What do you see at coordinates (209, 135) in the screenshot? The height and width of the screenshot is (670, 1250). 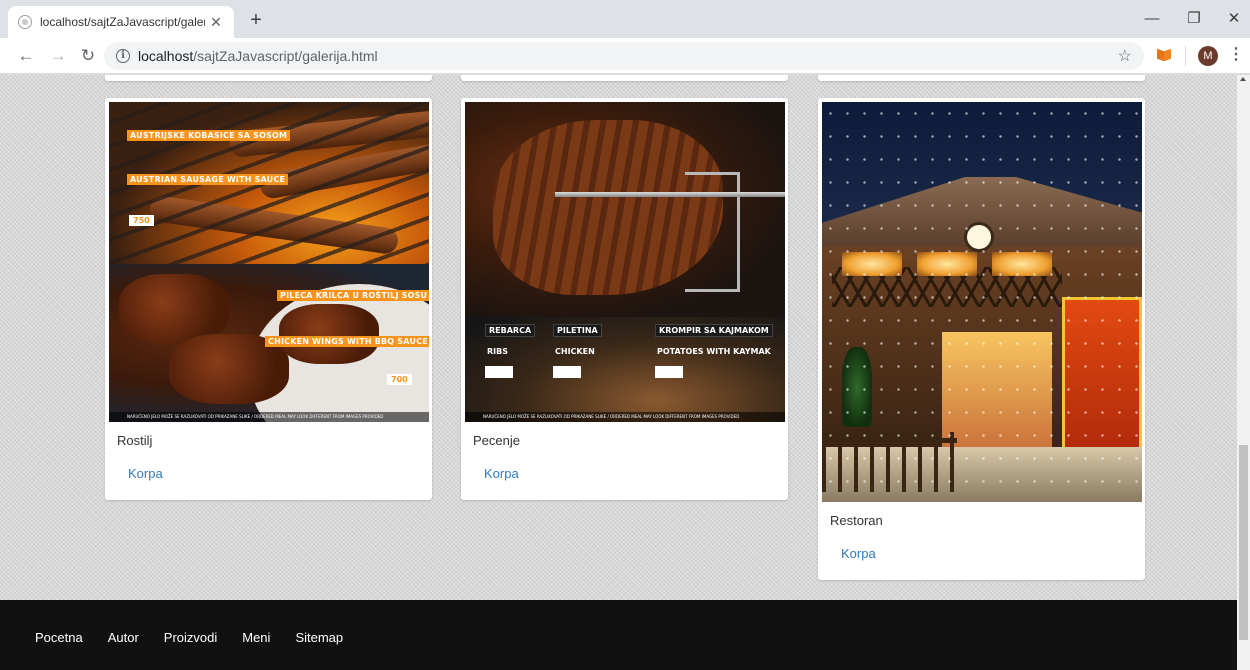 I see `menu-item-heading: AUSTRIJSKE KOBASICE SA SOSOM` at bounding box center [209, 135].